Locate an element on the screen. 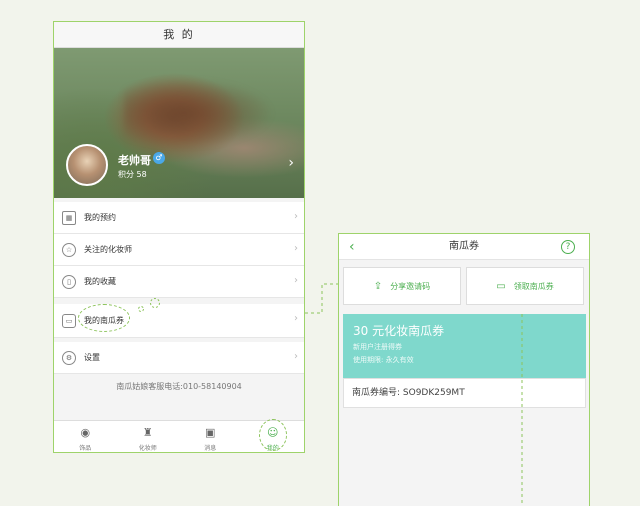  share-invite-code-button: ⇪ 分享邀请码 is located at coordinates (402, 286).